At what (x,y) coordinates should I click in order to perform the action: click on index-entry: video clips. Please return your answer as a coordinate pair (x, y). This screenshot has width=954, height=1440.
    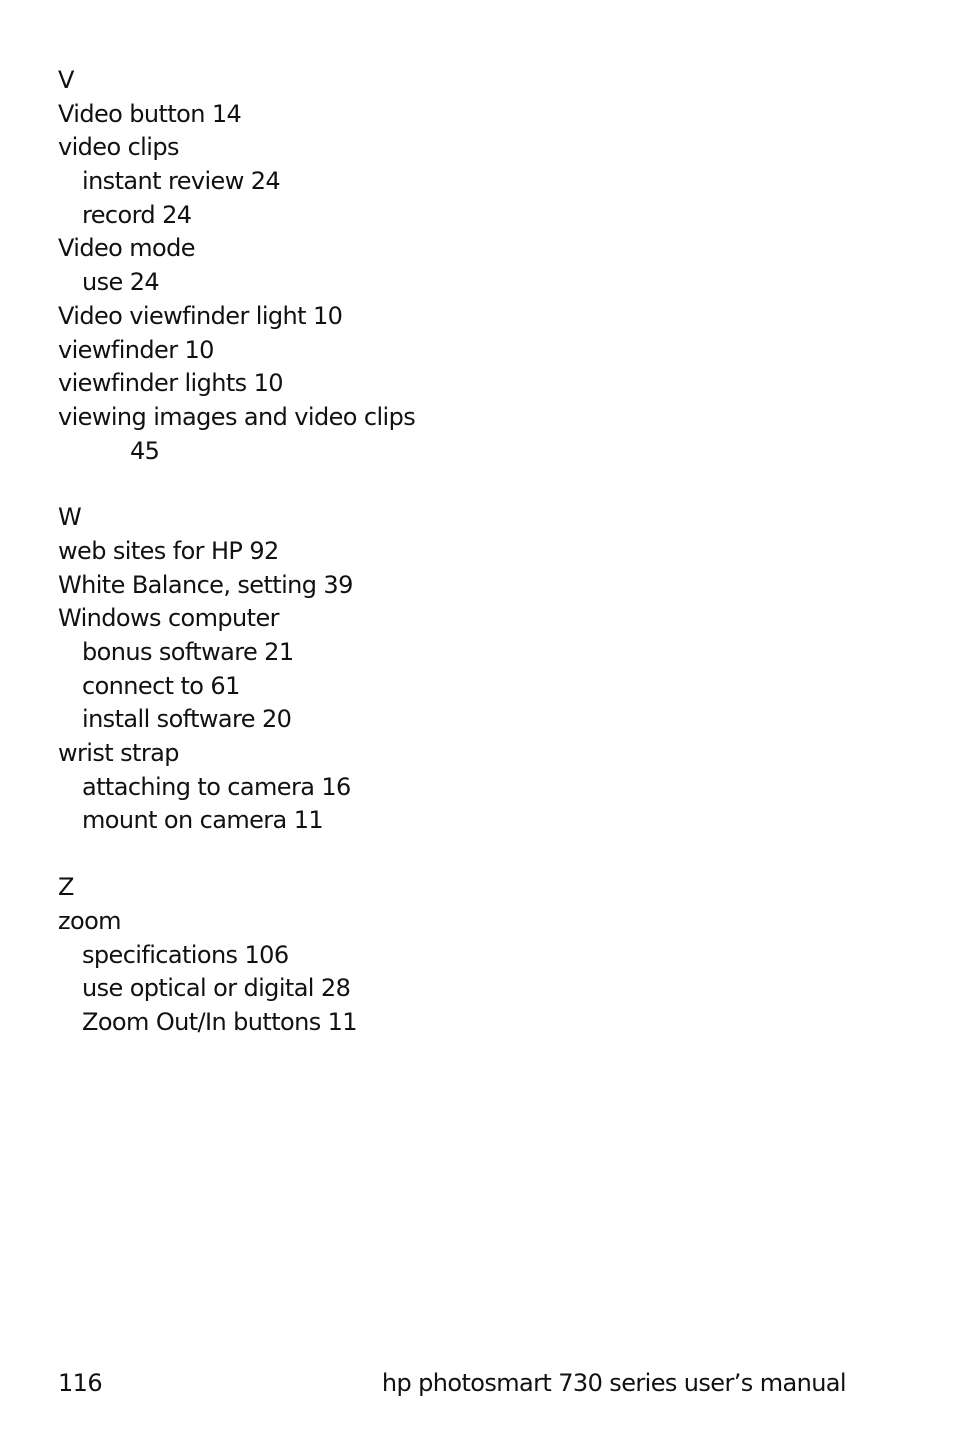
    Looking at the image, I should click on (118, 147).